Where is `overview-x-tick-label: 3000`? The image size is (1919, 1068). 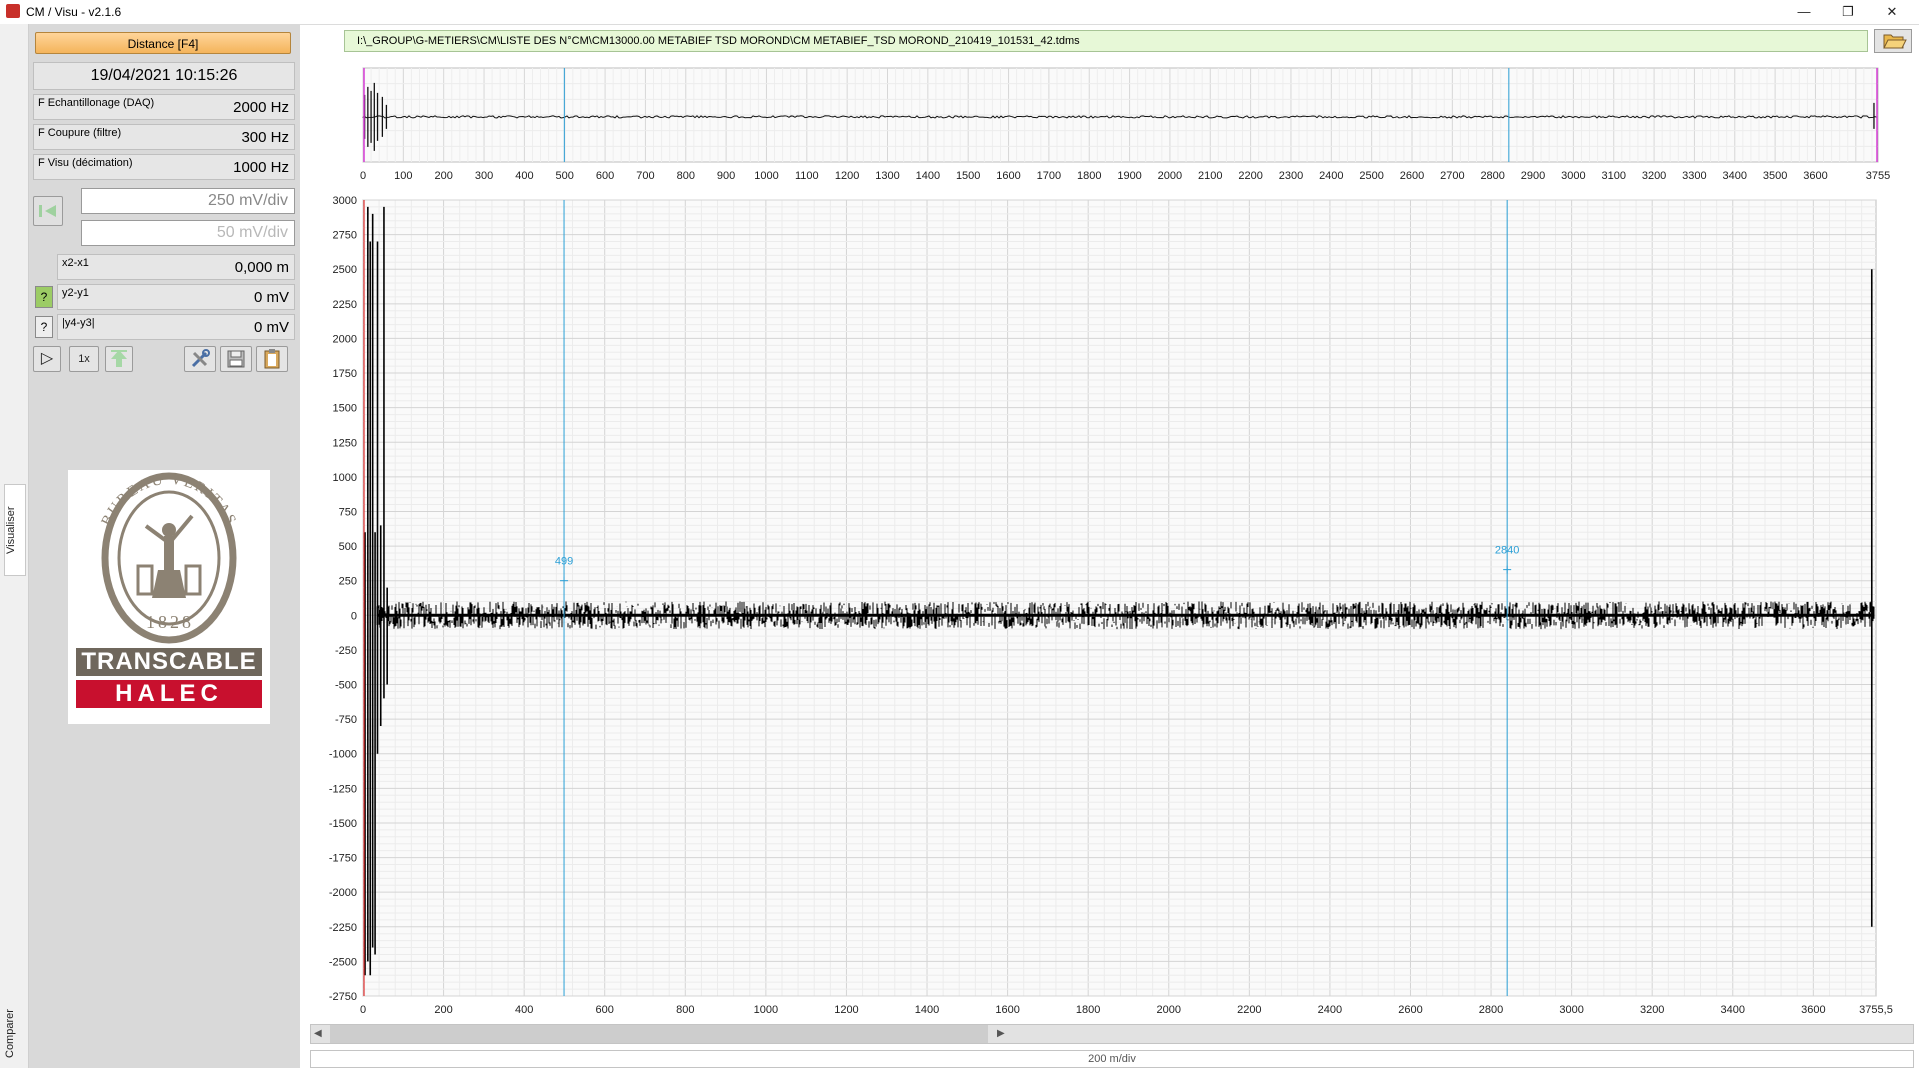
overview-x-tick-label: 3000 is located at coordinates (1573, 176).